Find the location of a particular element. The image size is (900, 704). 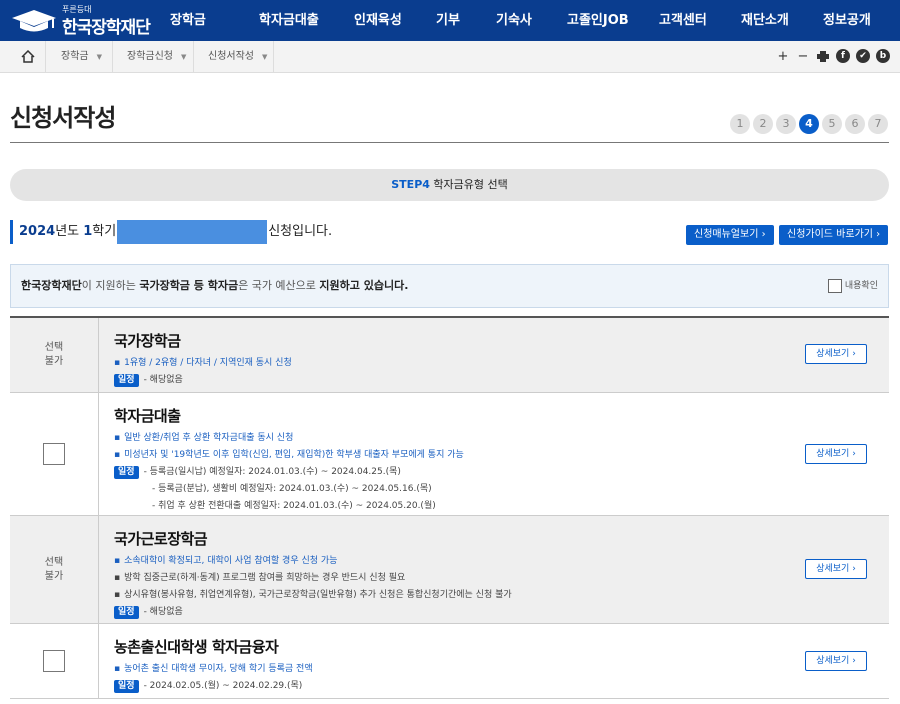

home-button is located at coordinates (28, 56).